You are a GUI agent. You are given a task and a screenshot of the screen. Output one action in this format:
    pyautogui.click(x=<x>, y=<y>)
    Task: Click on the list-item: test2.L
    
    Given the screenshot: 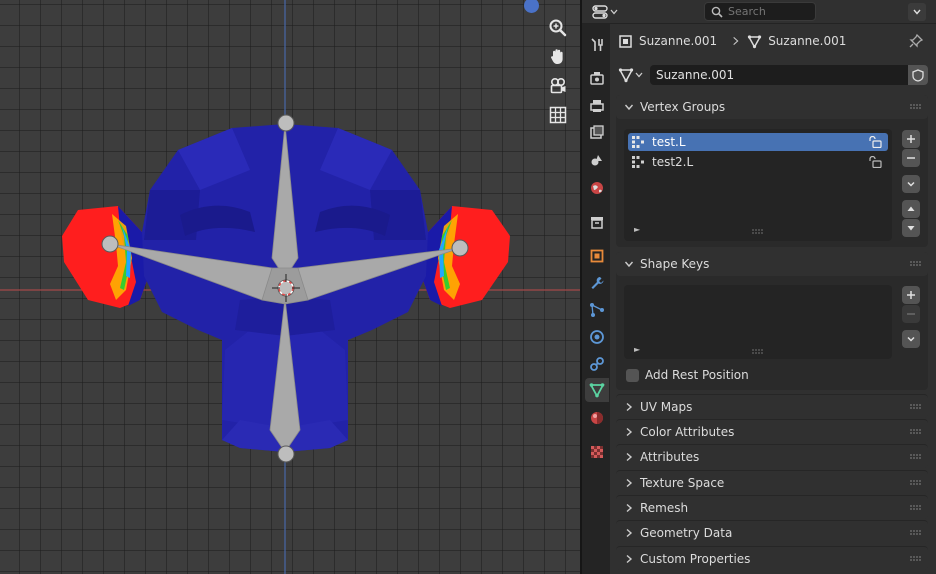 What is the action you would take?
    pyautogui.click(x=758, y=162)
    